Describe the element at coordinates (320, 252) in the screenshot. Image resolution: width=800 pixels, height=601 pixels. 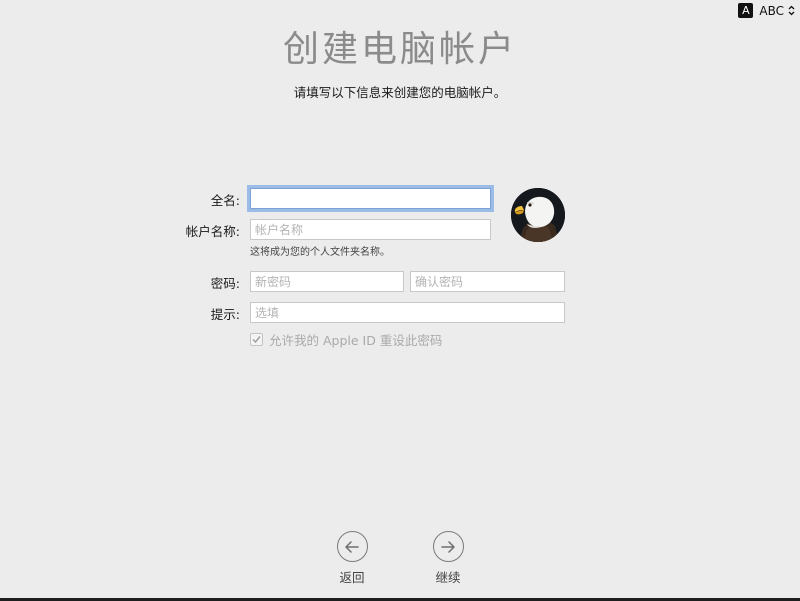
I see `account-name-hint: 这将成为您的个人文件夹名称。` at that location.